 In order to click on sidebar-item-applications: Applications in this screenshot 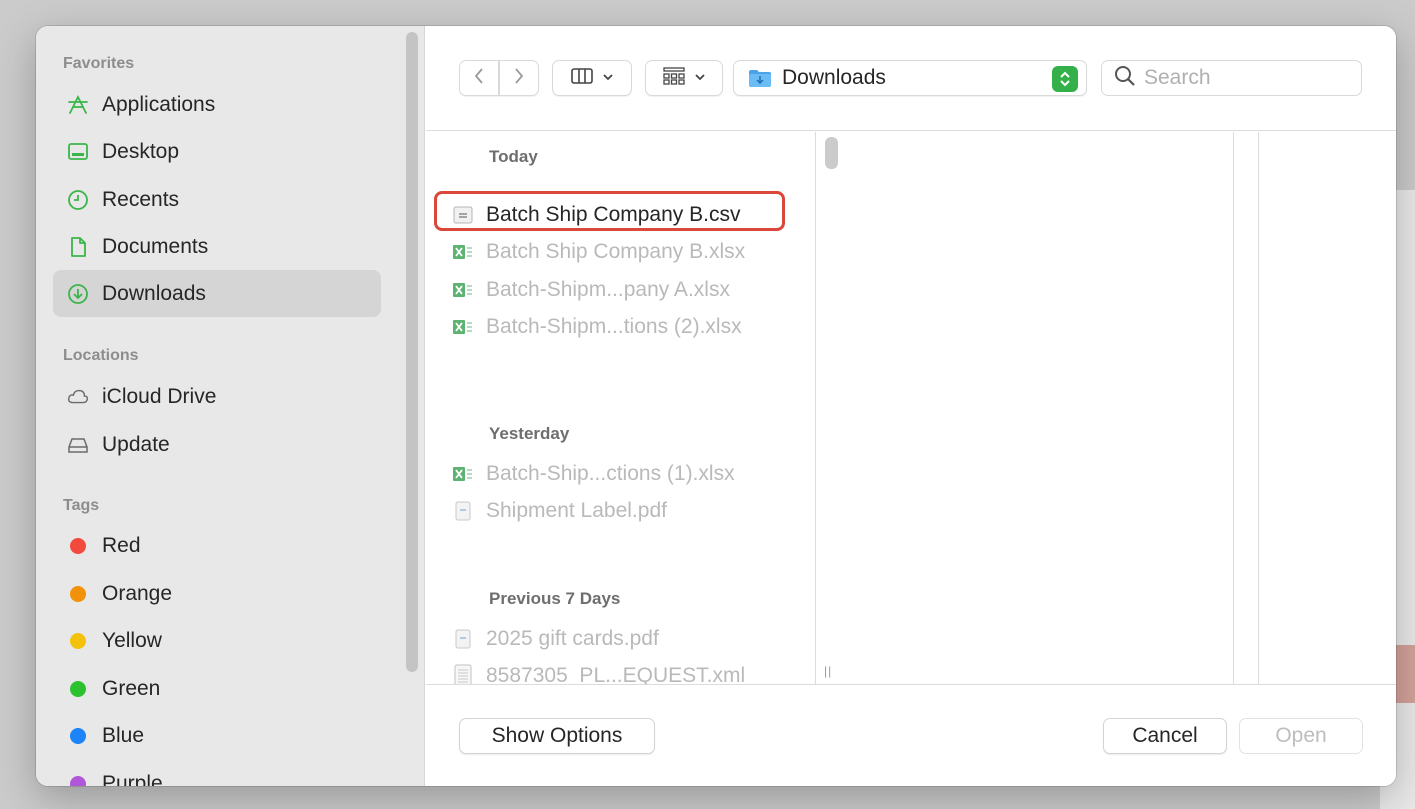, I will do `click(217, 104)`.